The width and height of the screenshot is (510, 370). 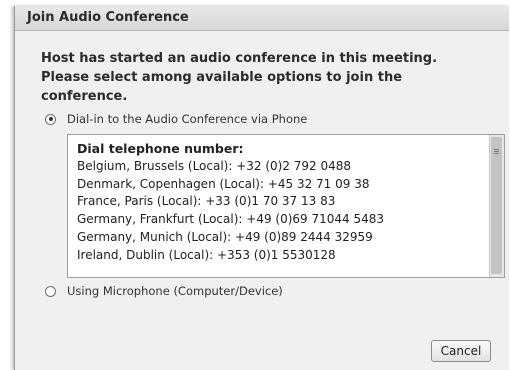 I want to click on grip-icon, so click(x=496, y=151).